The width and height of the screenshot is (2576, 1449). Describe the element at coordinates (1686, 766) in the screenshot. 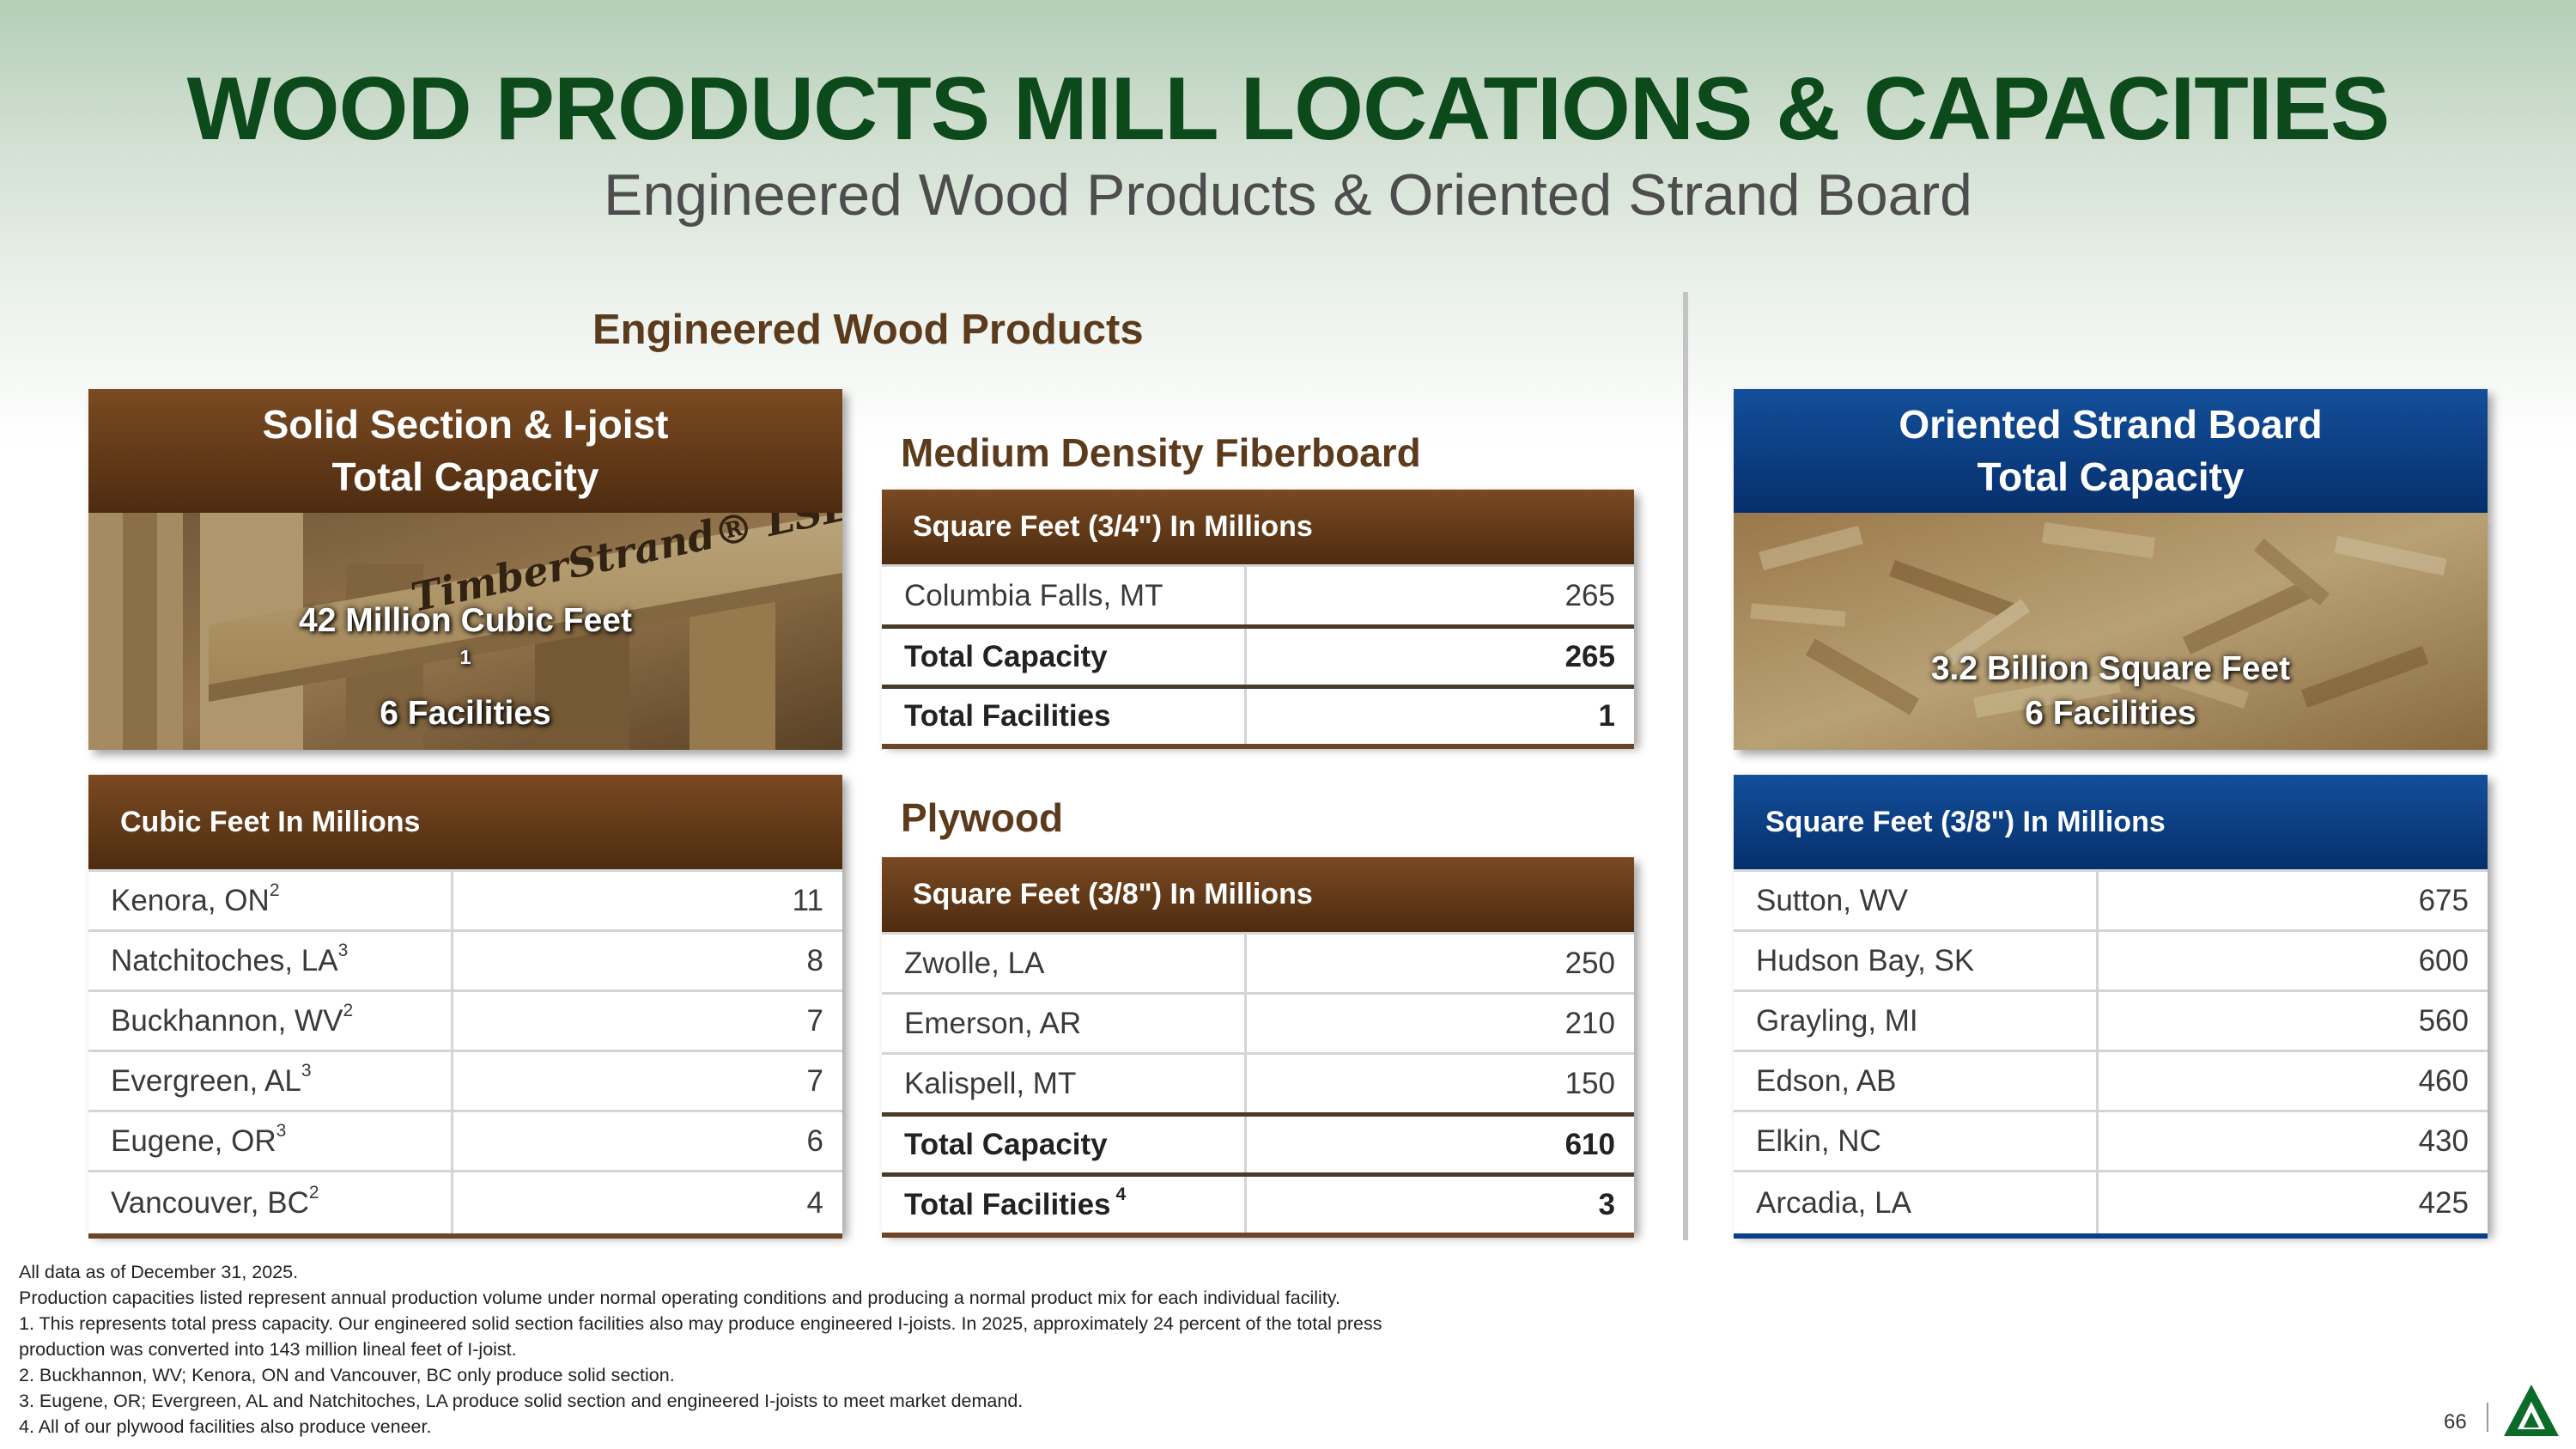

I see `section-divider` at that location.